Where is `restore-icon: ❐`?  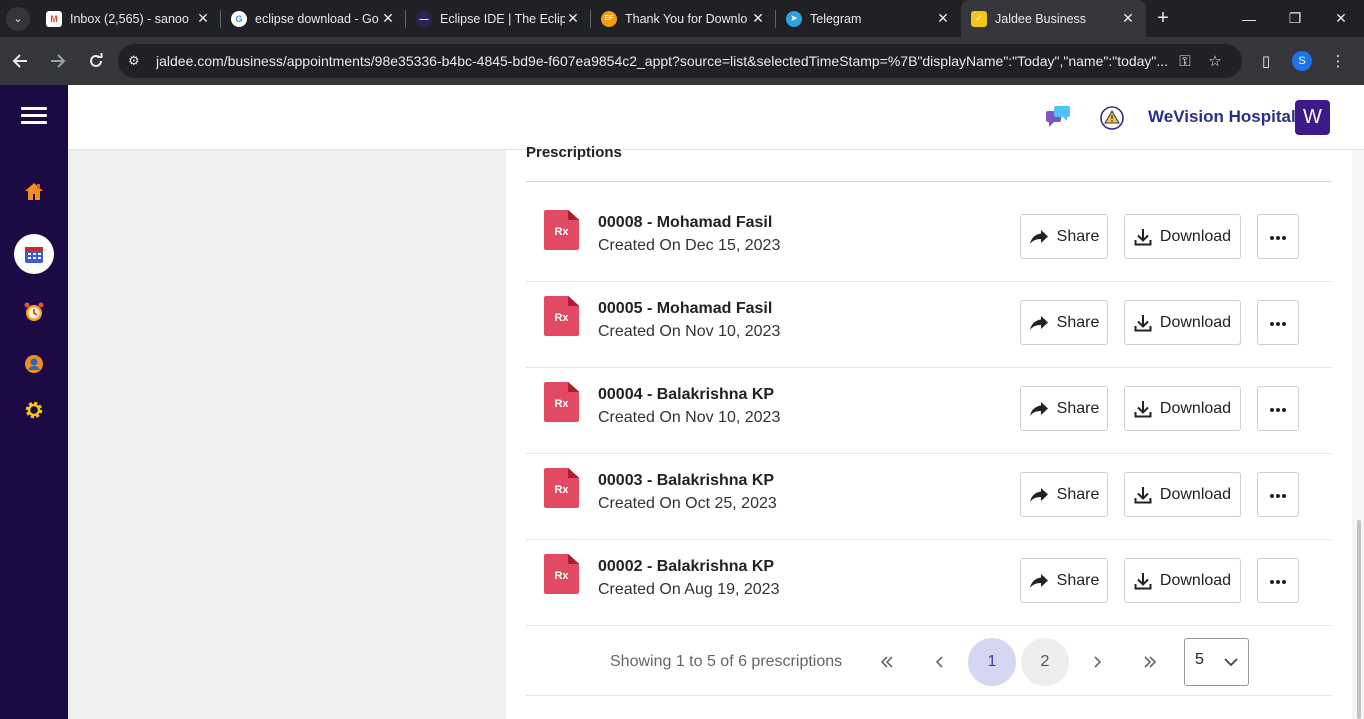
restore-icon: ❐ is located at coordinates (1295, 18).